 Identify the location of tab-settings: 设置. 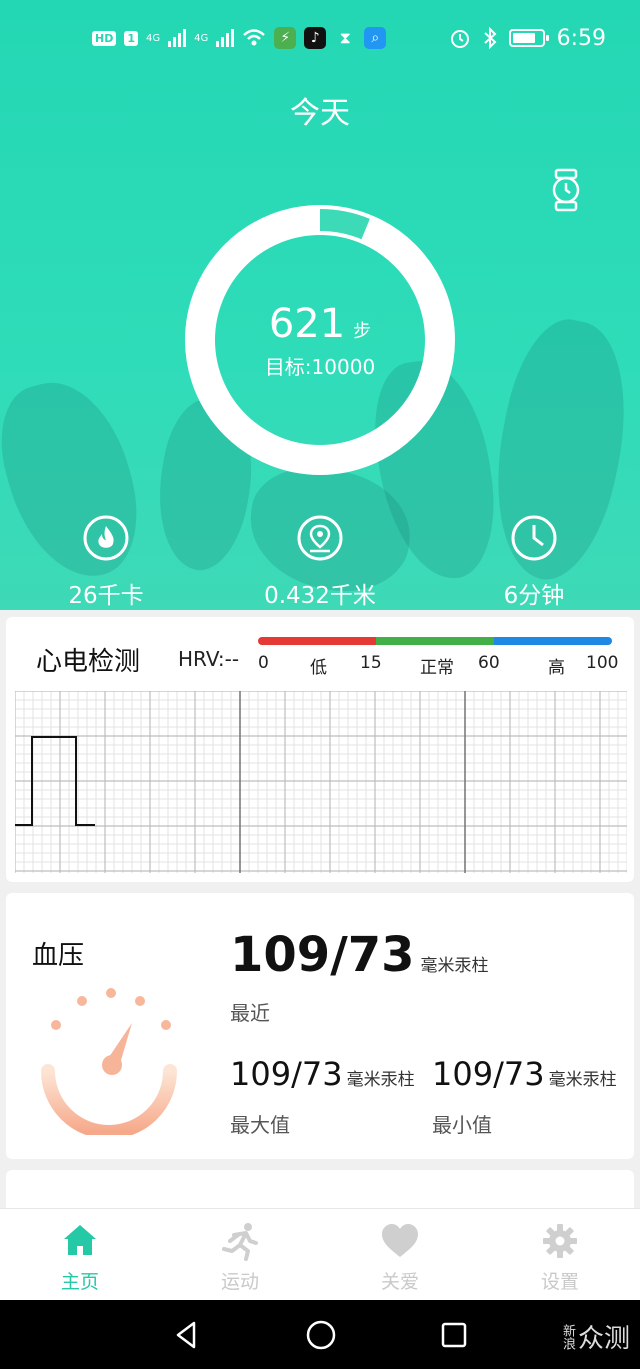
(560, 1254).